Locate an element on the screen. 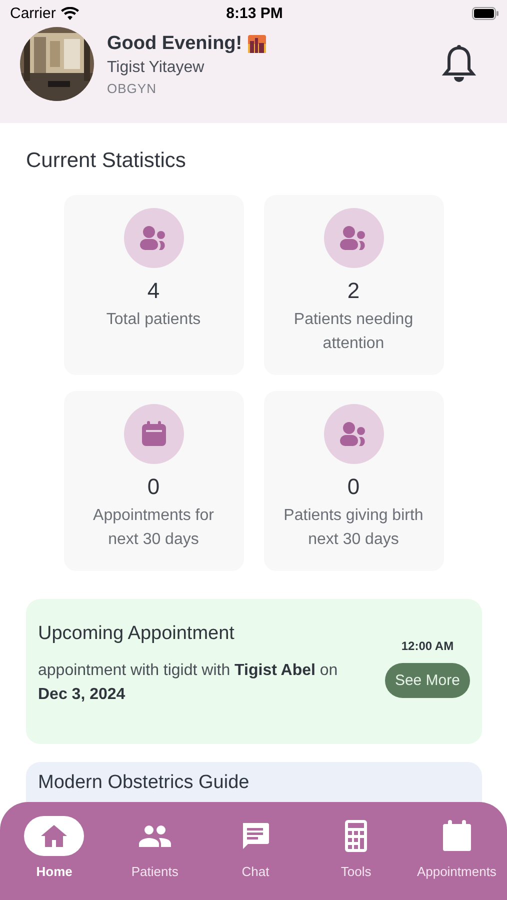  section-title: Current Statistics is located at coordinates (106, 156).